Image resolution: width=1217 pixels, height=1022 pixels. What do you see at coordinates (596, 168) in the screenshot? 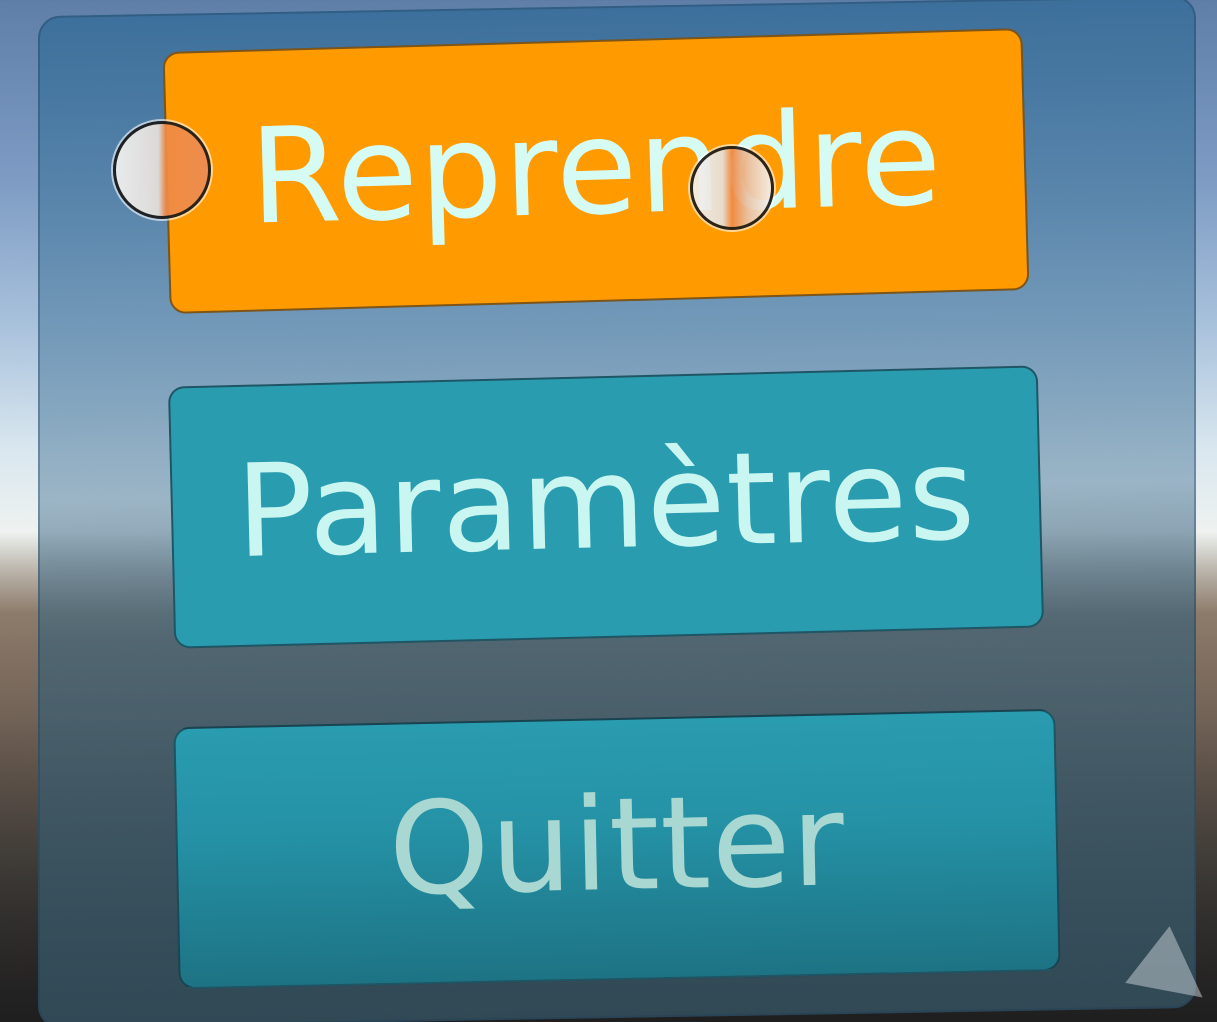
I see `resume-button-label: Reprendre` at bounding box center [596, 168].